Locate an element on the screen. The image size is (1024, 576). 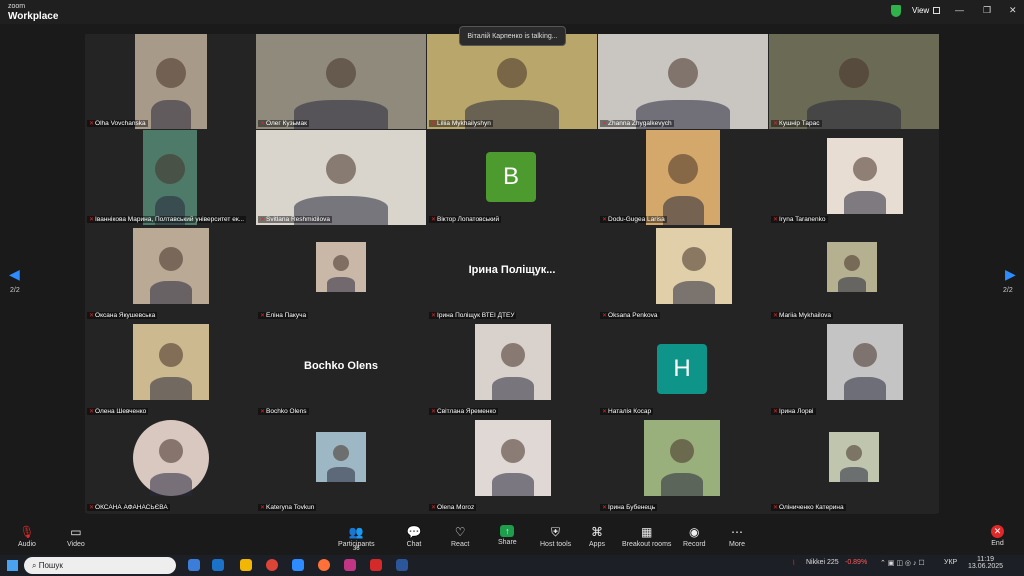
participant-name: Оліниченко Катерина is located at coordinates (811, 507).